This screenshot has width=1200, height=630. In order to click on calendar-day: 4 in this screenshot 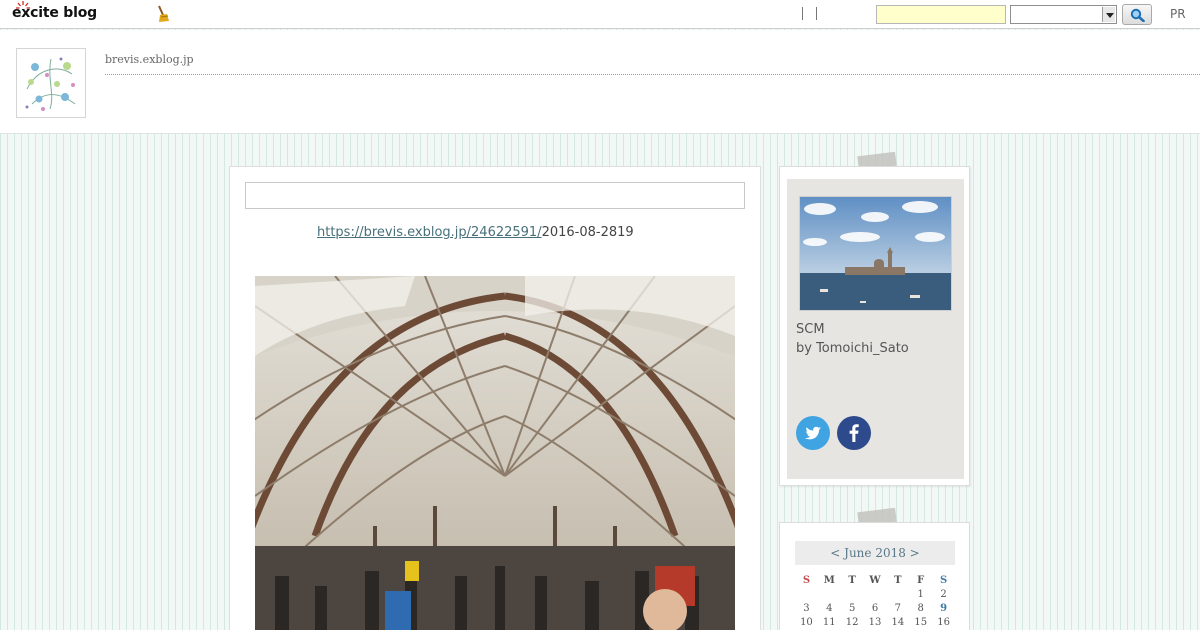, I will do `click(829, 608)`.